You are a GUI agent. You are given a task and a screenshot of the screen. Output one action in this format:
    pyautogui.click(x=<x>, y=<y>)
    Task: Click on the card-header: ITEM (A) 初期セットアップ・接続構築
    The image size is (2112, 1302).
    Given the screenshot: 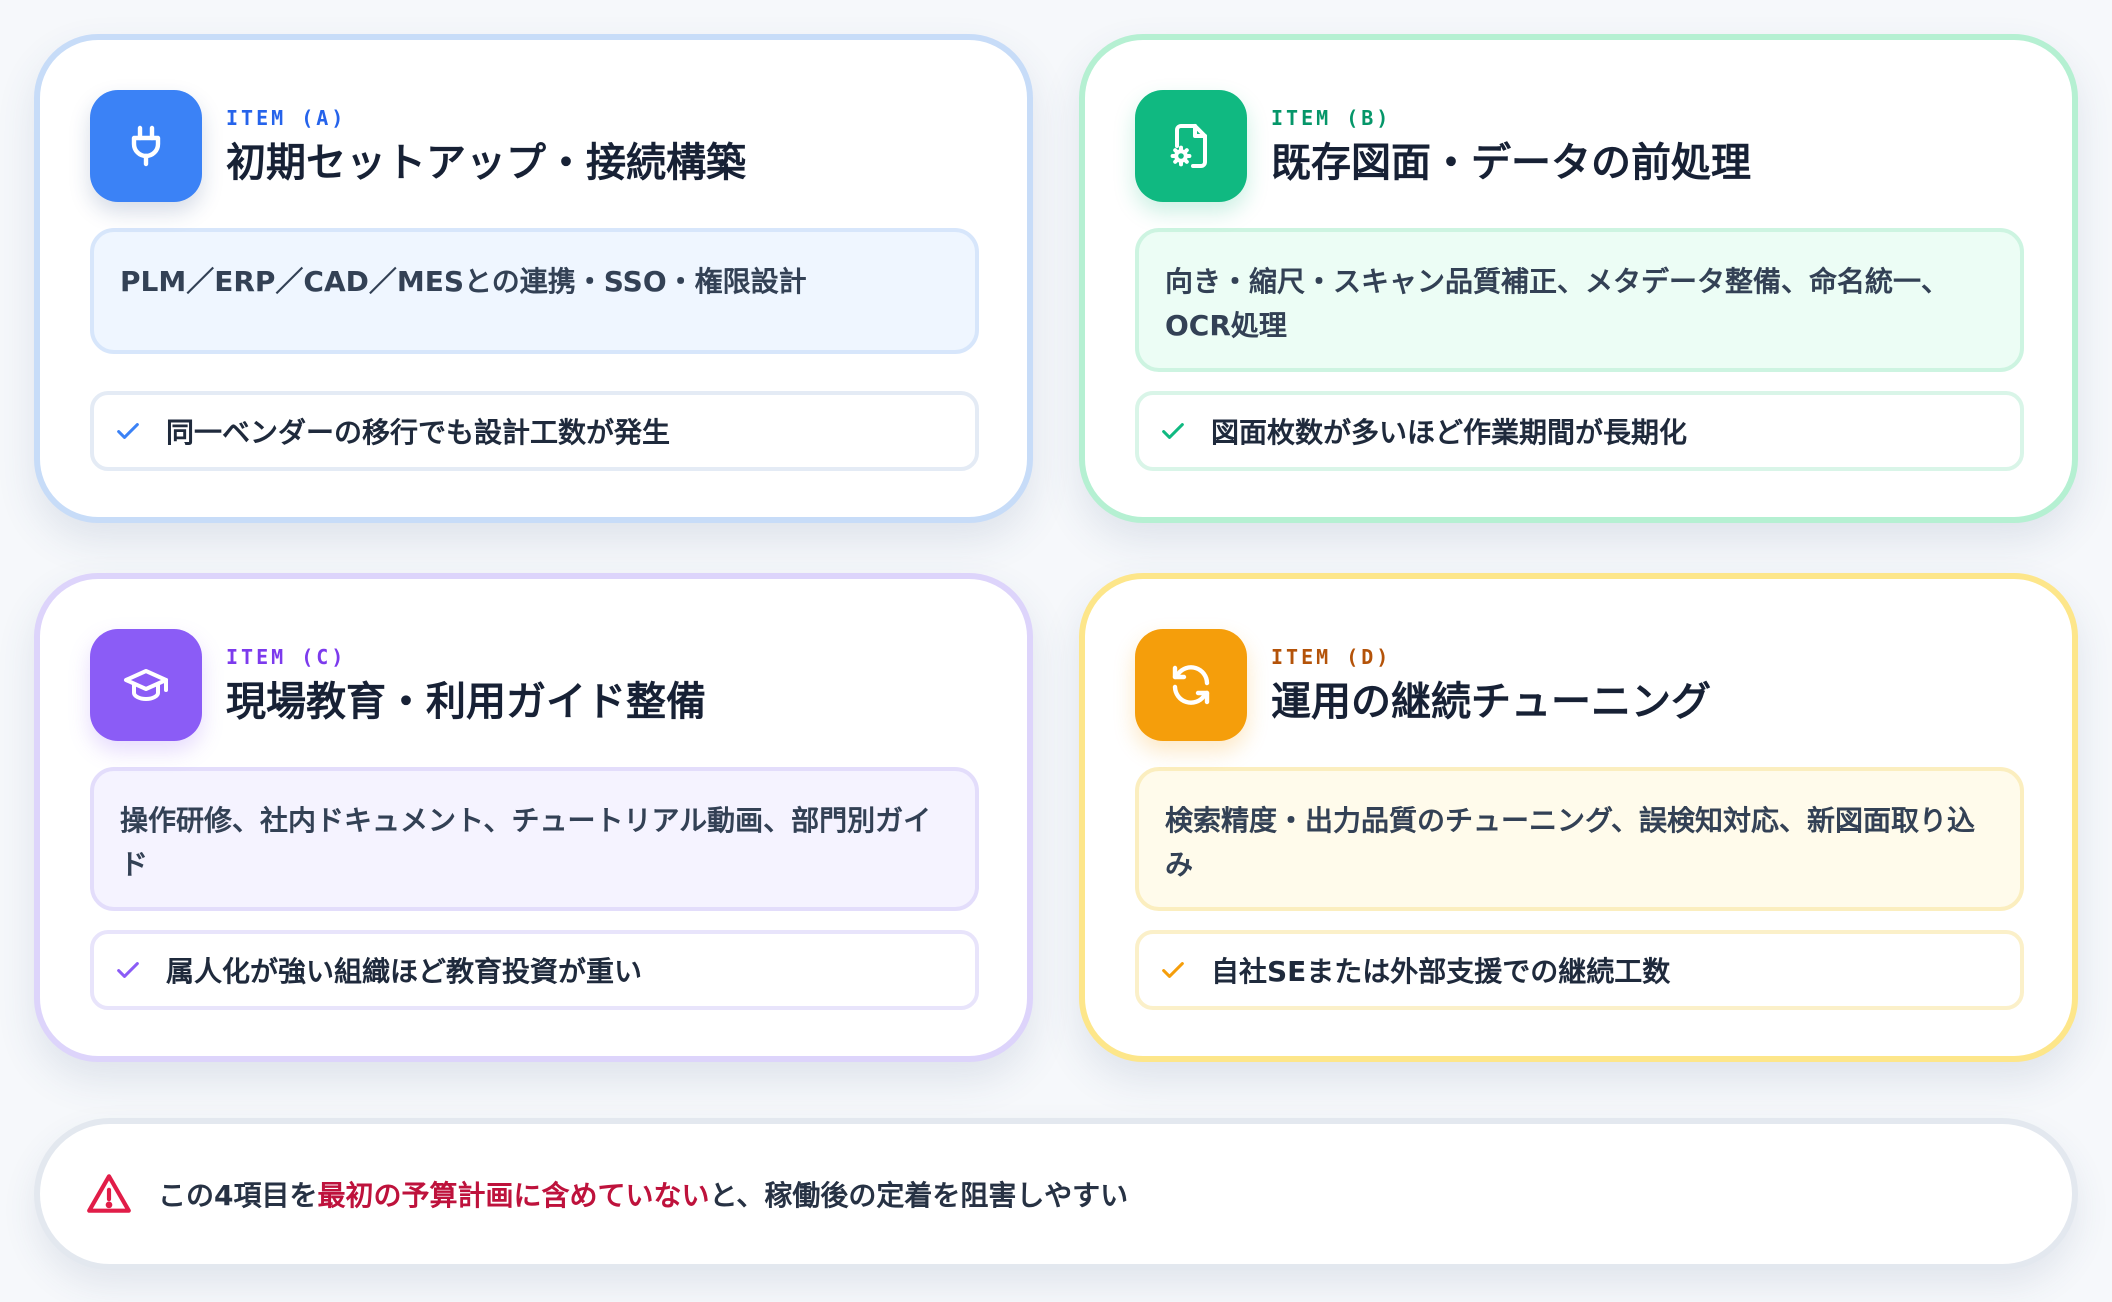 What is the action you would take?
    pyautogui.click(x=533, y=146)
    